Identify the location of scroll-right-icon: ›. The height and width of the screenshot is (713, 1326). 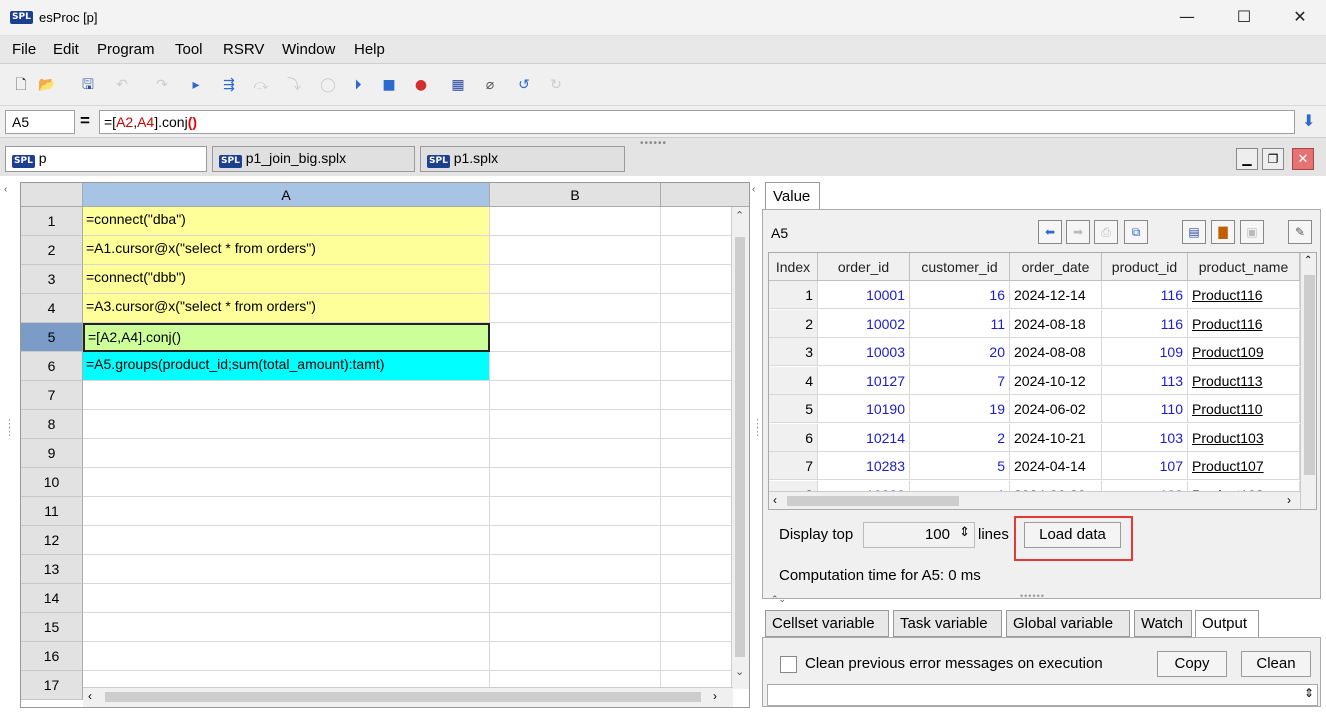
(715, 696).